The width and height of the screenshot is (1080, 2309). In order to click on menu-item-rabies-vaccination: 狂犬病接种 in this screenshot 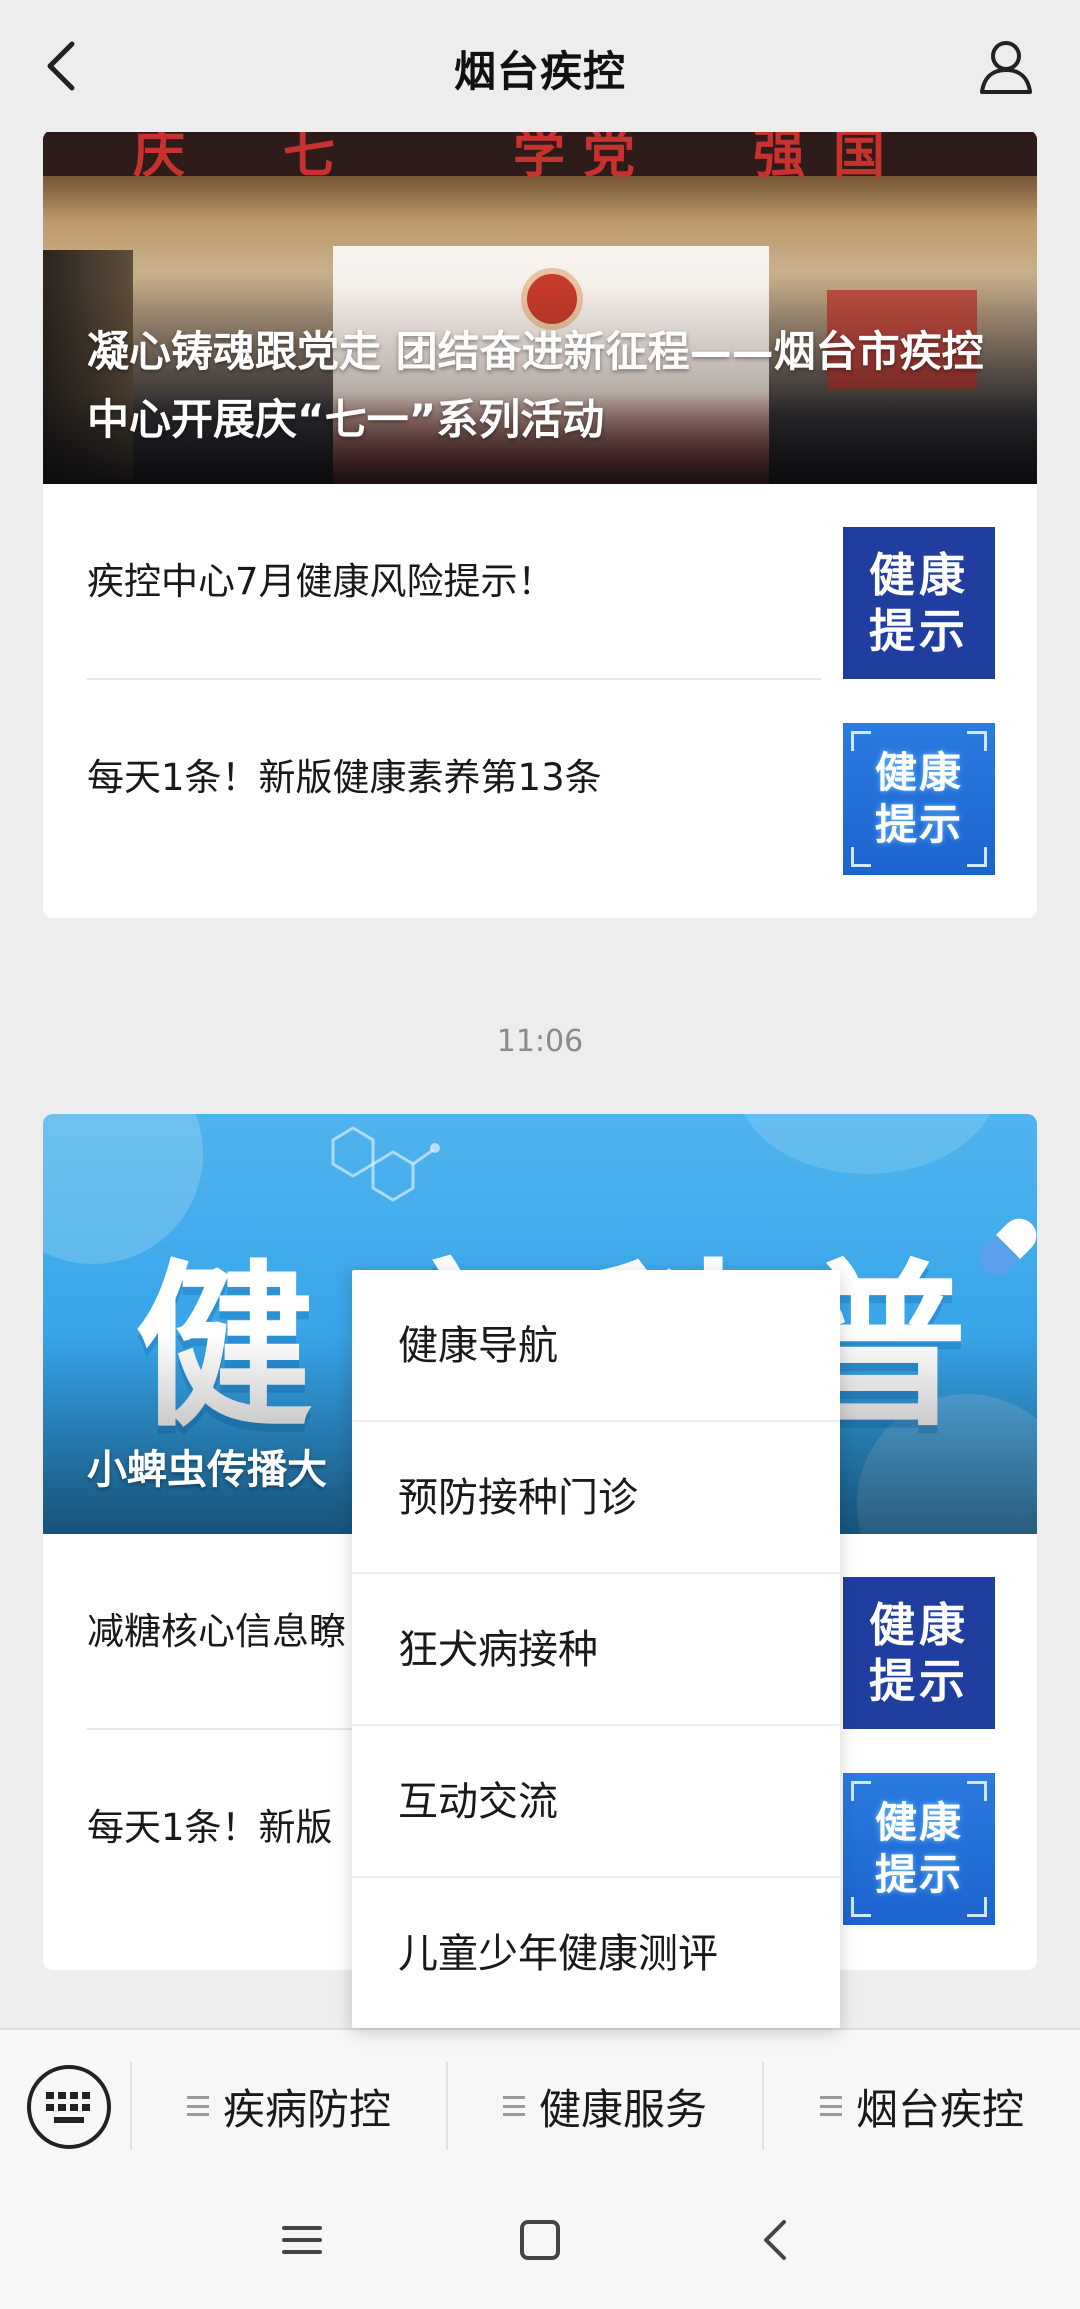, I will do `click(596, 1650)`.